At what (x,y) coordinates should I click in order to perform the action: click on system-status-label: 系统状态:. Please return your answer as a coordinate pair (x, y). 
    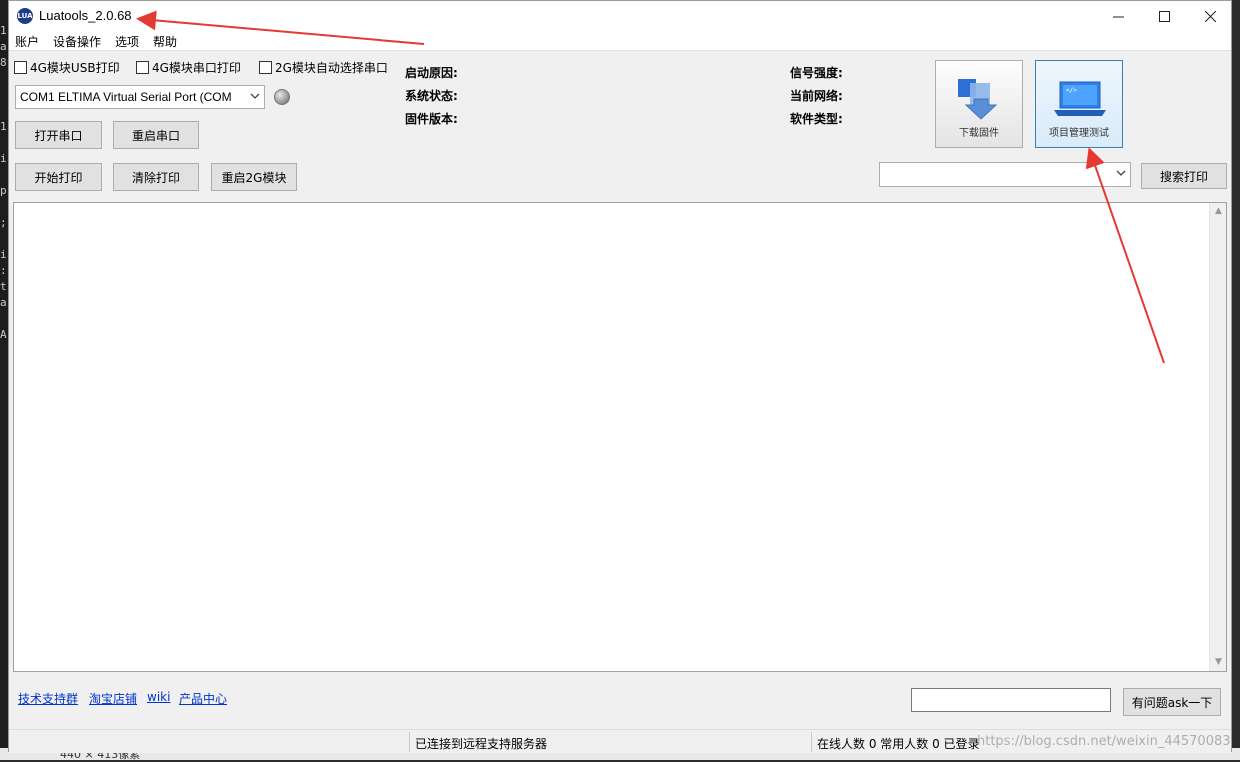
    Looking at the image, I should click on (431, 96).